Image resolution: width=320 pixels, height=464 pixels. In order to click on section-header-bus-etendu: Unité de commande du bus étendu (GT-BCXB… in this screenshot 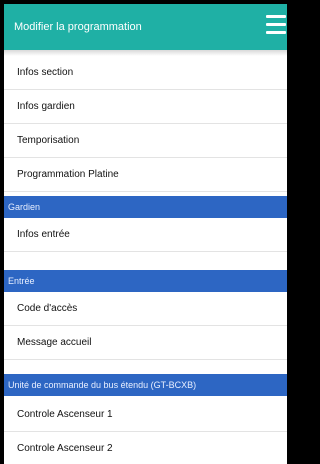, I will do `click(145, 385)`.